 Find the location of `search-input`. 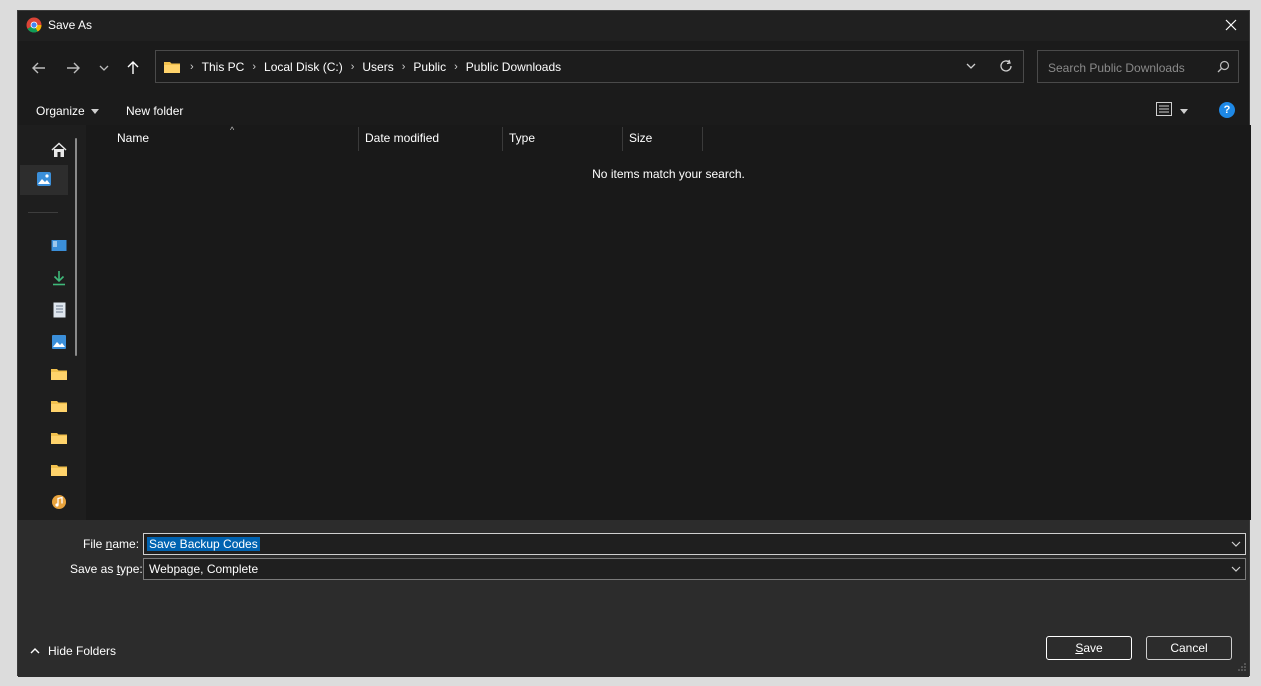

search-input is located at coordinates (1128, 68).